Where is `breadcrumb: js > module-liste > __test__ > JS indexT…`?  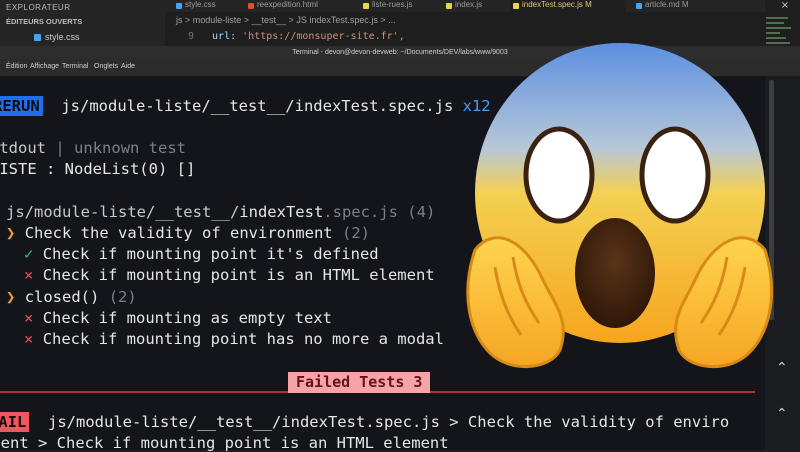 breadcrumb: js > module-liste > __test__ > JS indexT… is located at coordinates (286, 20).